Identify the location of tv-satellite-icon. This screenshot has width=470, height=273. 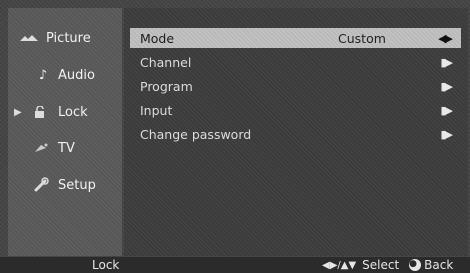
(41, 148).